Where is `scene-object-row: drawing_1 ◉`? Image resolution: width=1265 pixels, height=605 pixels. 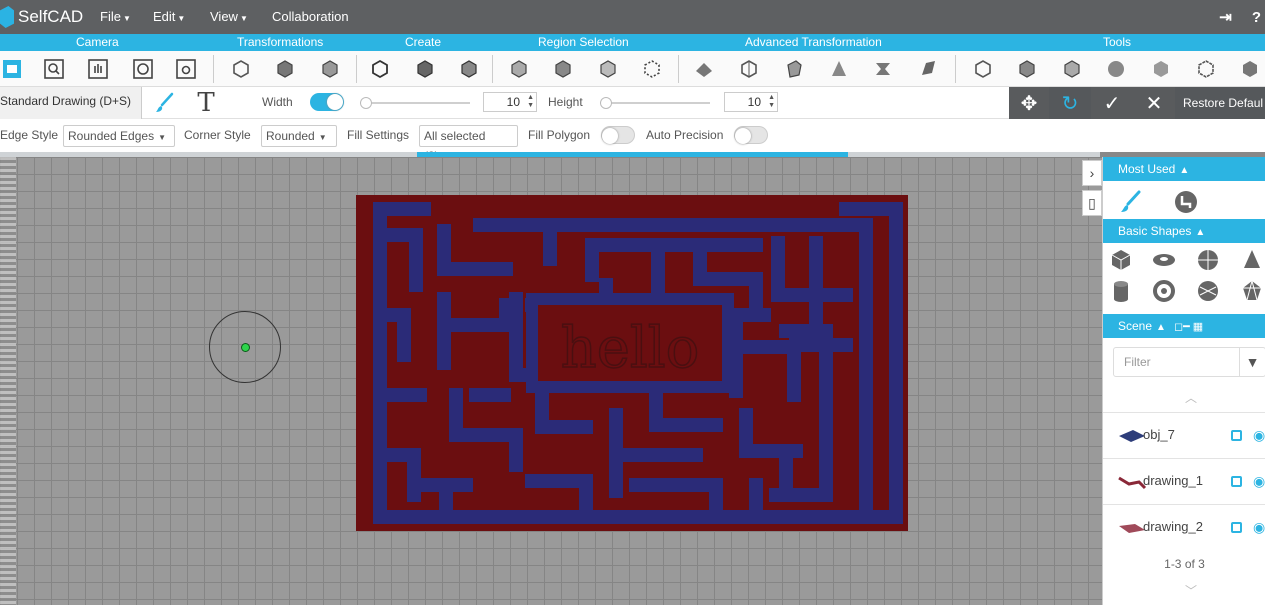 scene-object-row: drawing_1 ◉ is located at coordinates (1184, 481).